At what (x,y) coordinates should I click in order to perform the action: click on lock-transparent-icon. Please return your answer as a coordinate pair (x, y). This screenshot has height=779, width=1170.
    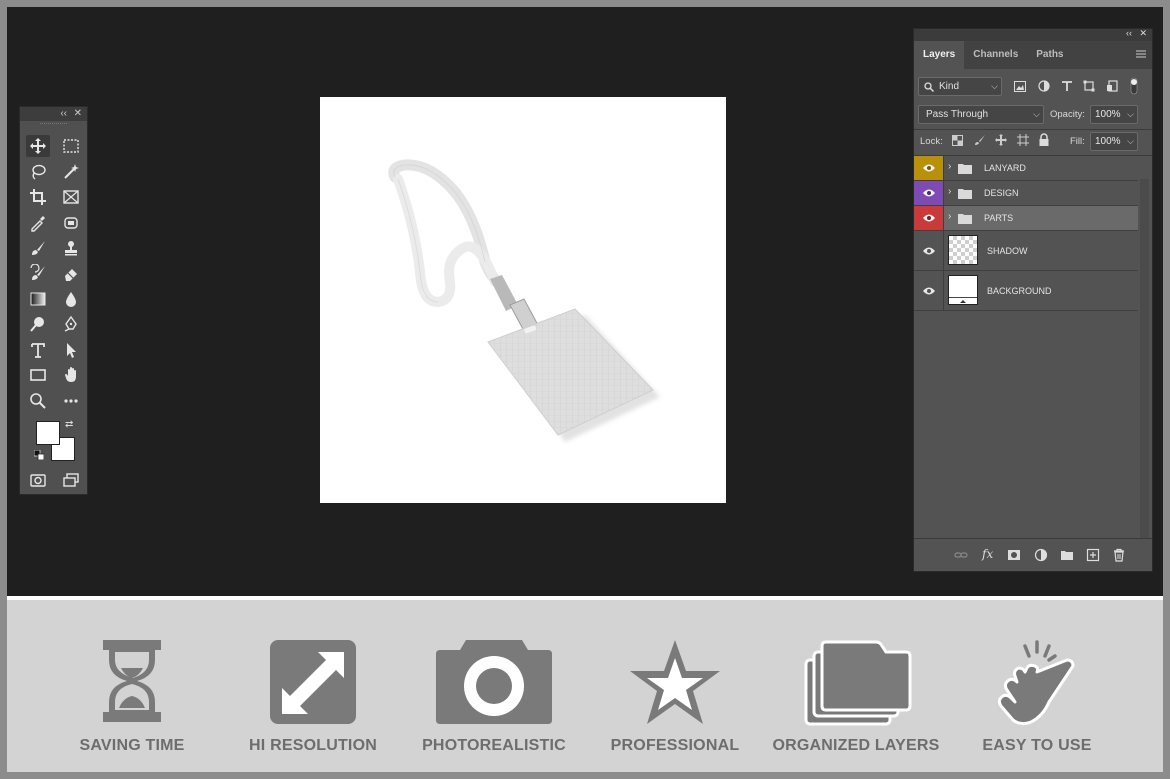
    Looking at the image, I should click on (957, 140).